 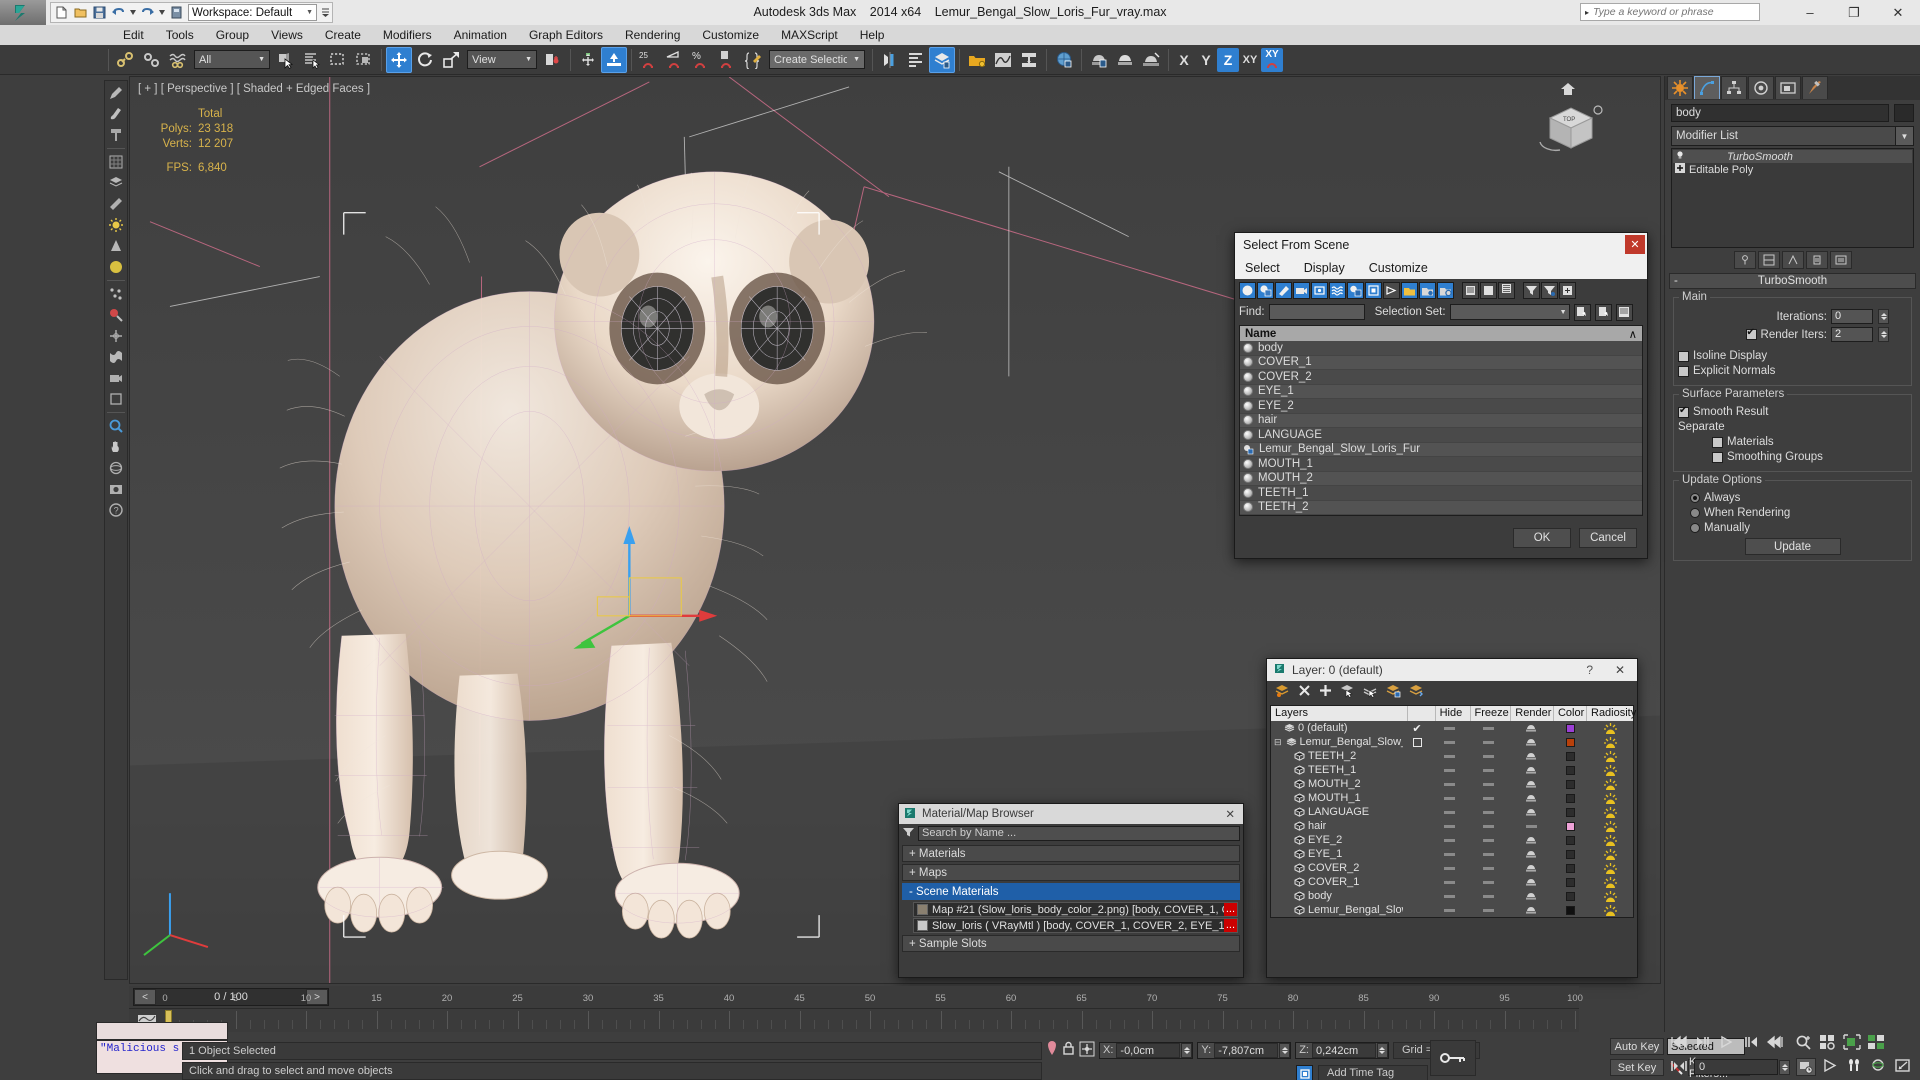 What do you see at coordinates (1452, 798) in the screenshot?
I see `layer-table-row: MOUTH_1` at bounding box center [1452, 798].